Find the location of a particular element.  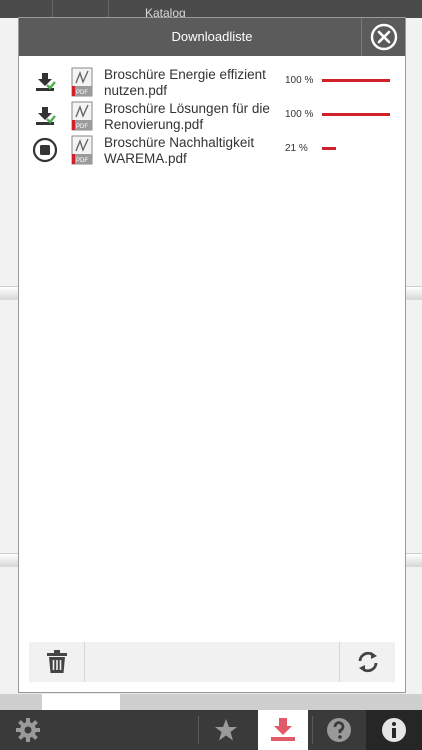

close-button is located at coordinates (383, 37).